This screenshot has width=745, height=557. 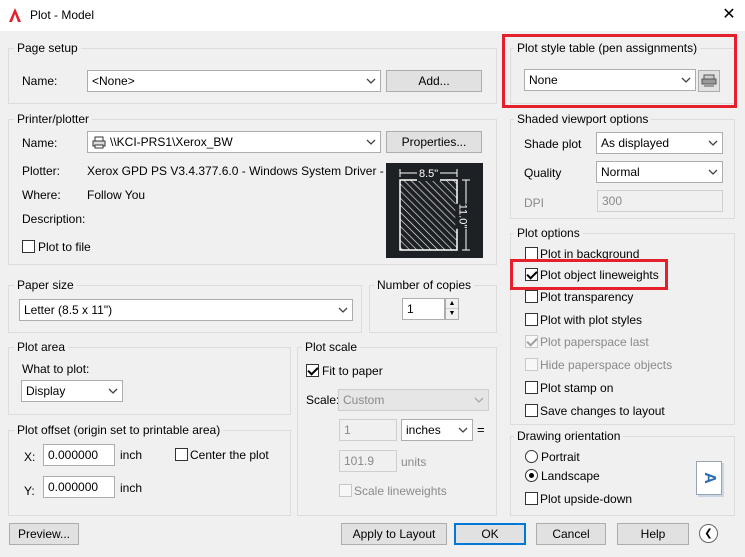 What do you see at coordinates (41, 171) in the screenshot?
I see `plotter-label: Plotter:` at bounding box center [41, 171].